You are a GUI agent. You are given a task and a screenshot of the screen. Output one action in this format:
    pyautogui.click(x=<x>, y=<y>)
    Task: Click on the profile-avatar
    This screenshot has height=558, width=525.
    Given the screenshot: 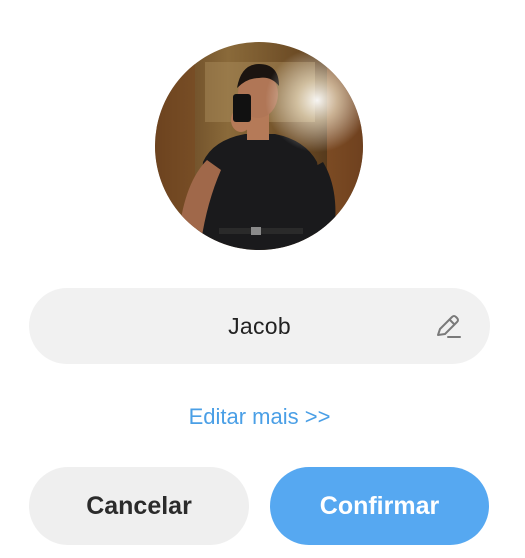 What is the action you would take?
    pyautogui.click(x=259, y=146)
    